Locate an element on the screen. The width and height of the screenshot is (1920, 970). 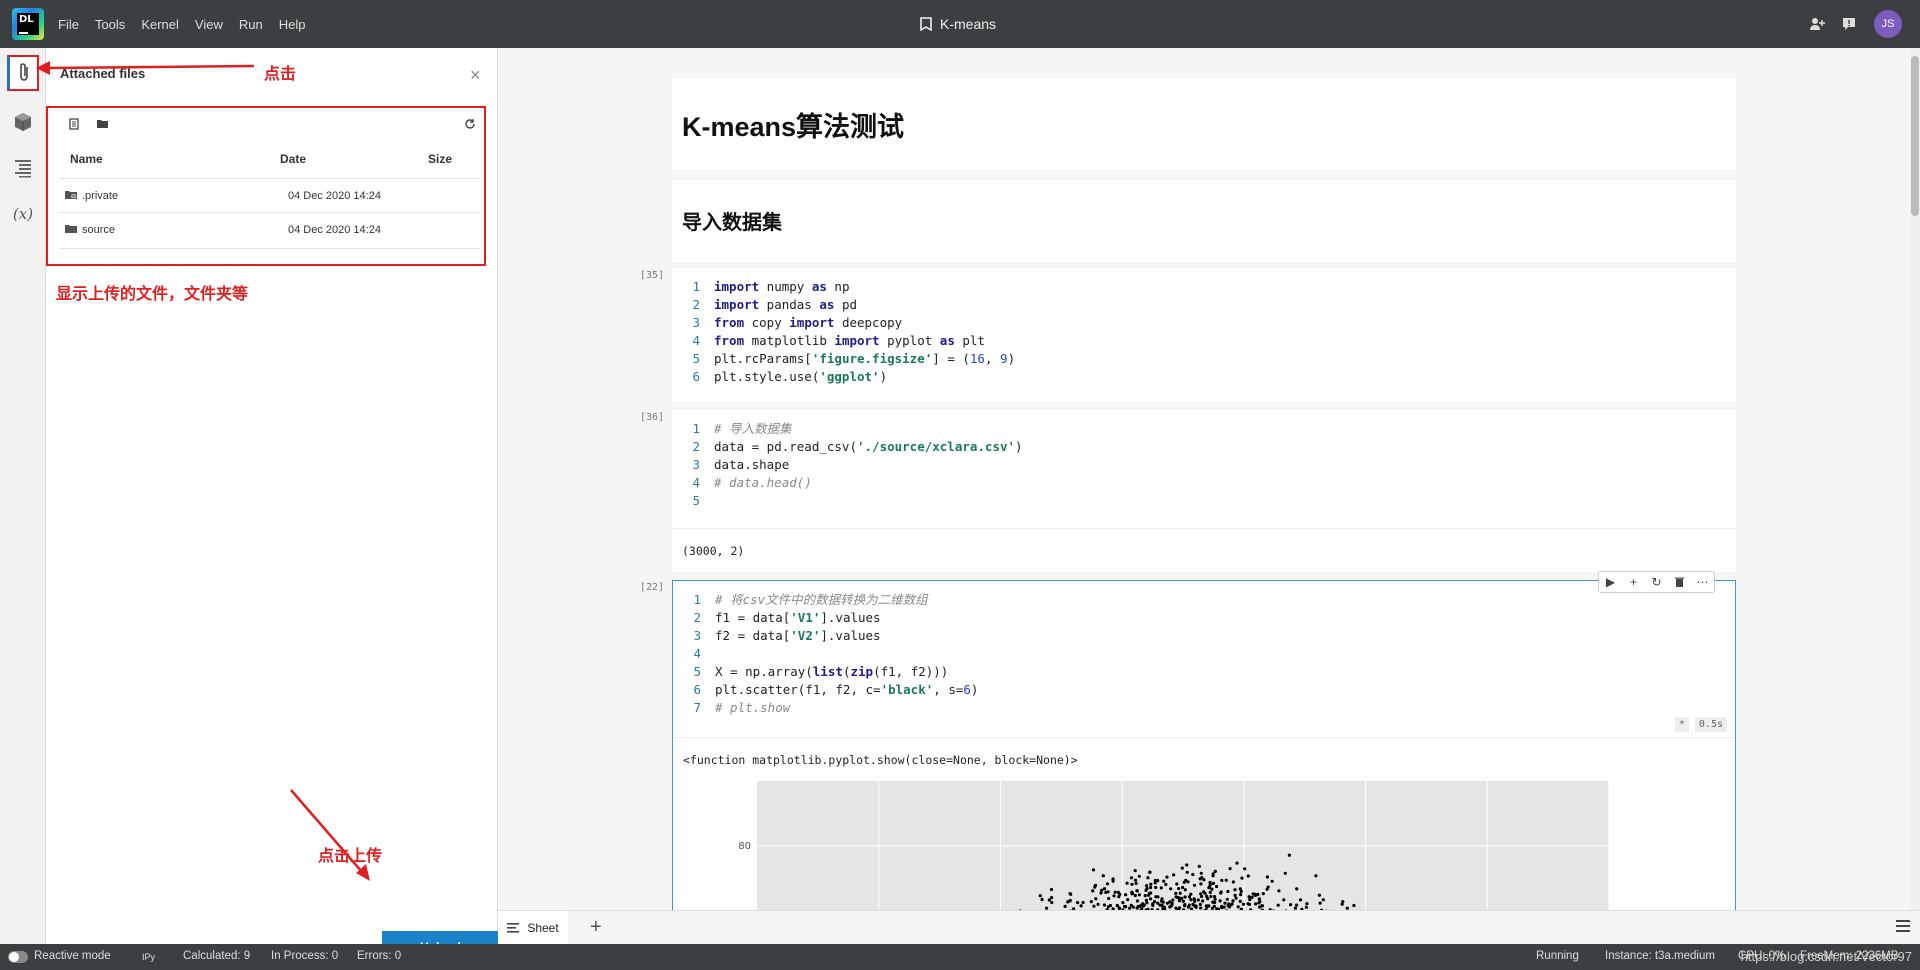
locked-folder-icon is located at coordinates (71, 196).